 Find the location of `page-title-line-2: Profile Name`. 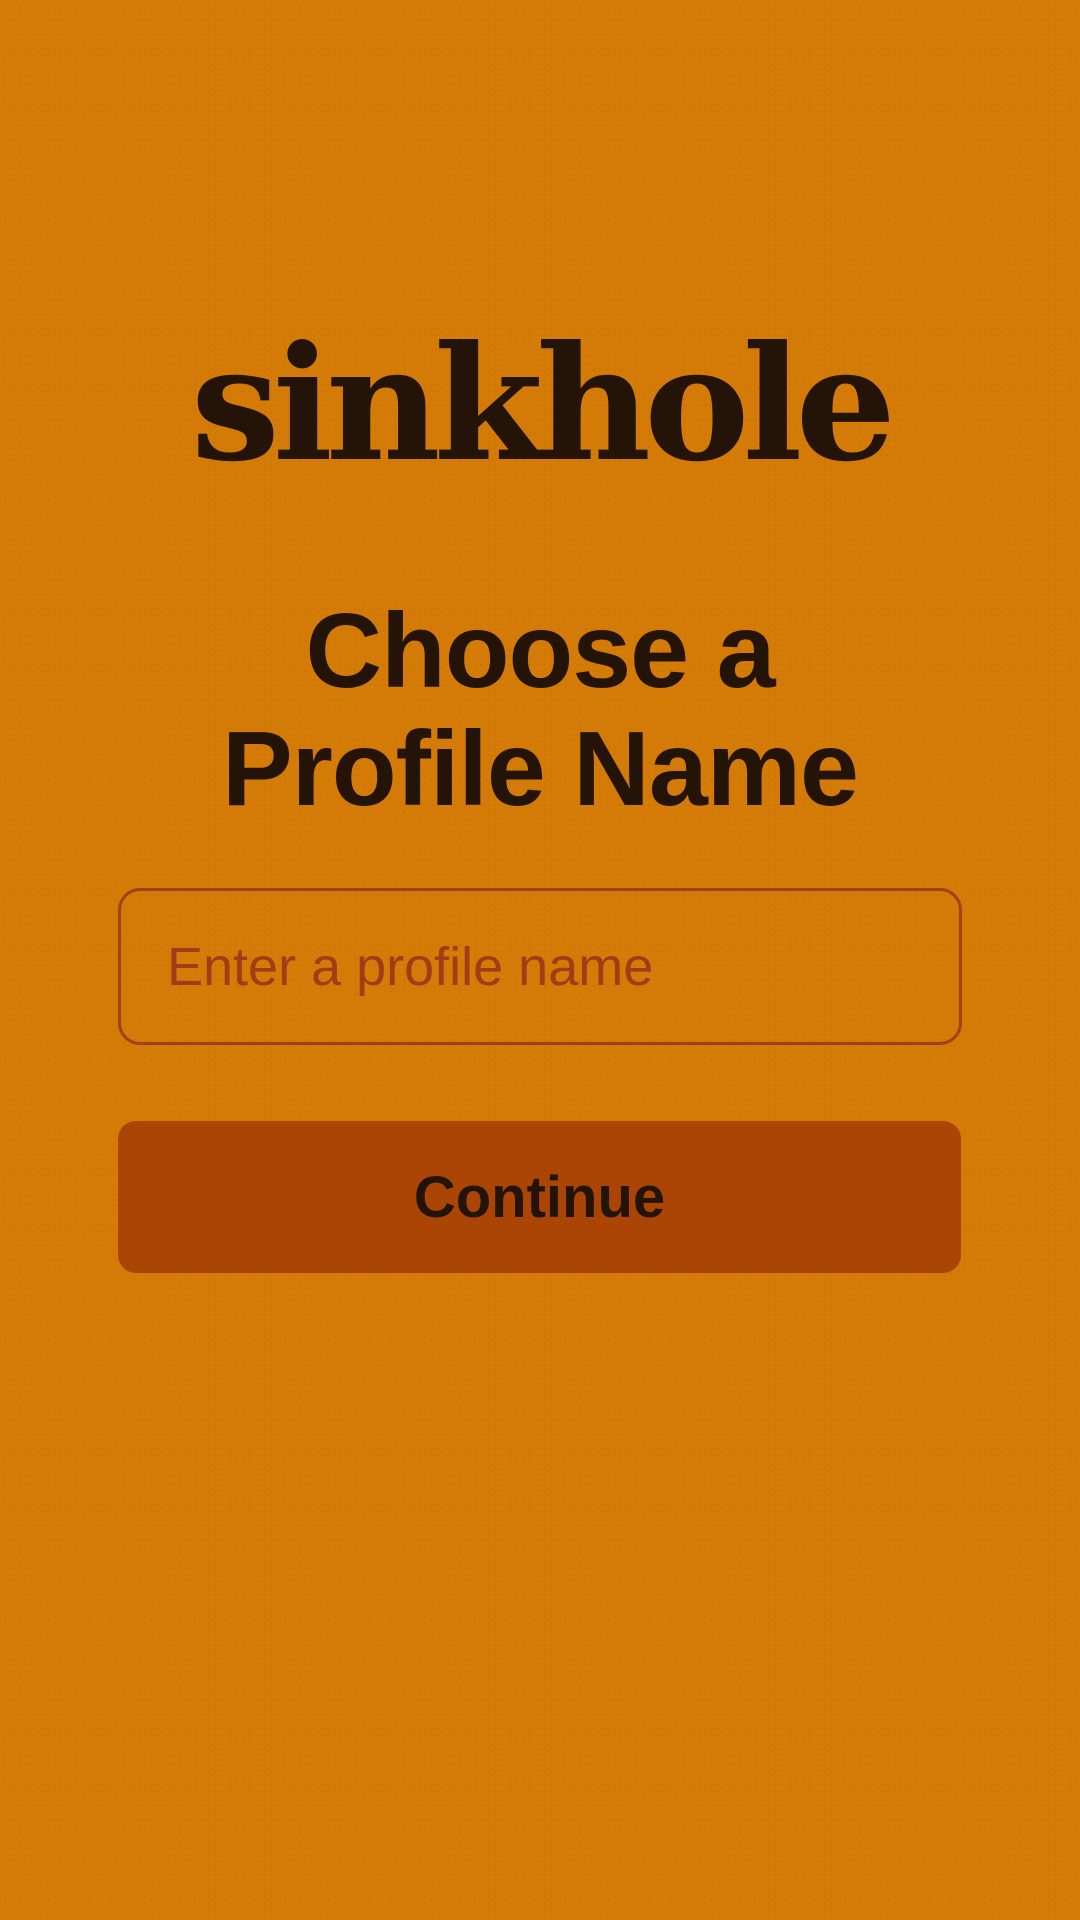

page-title-line-2: Profile Name is located at coordinates (540, 769).